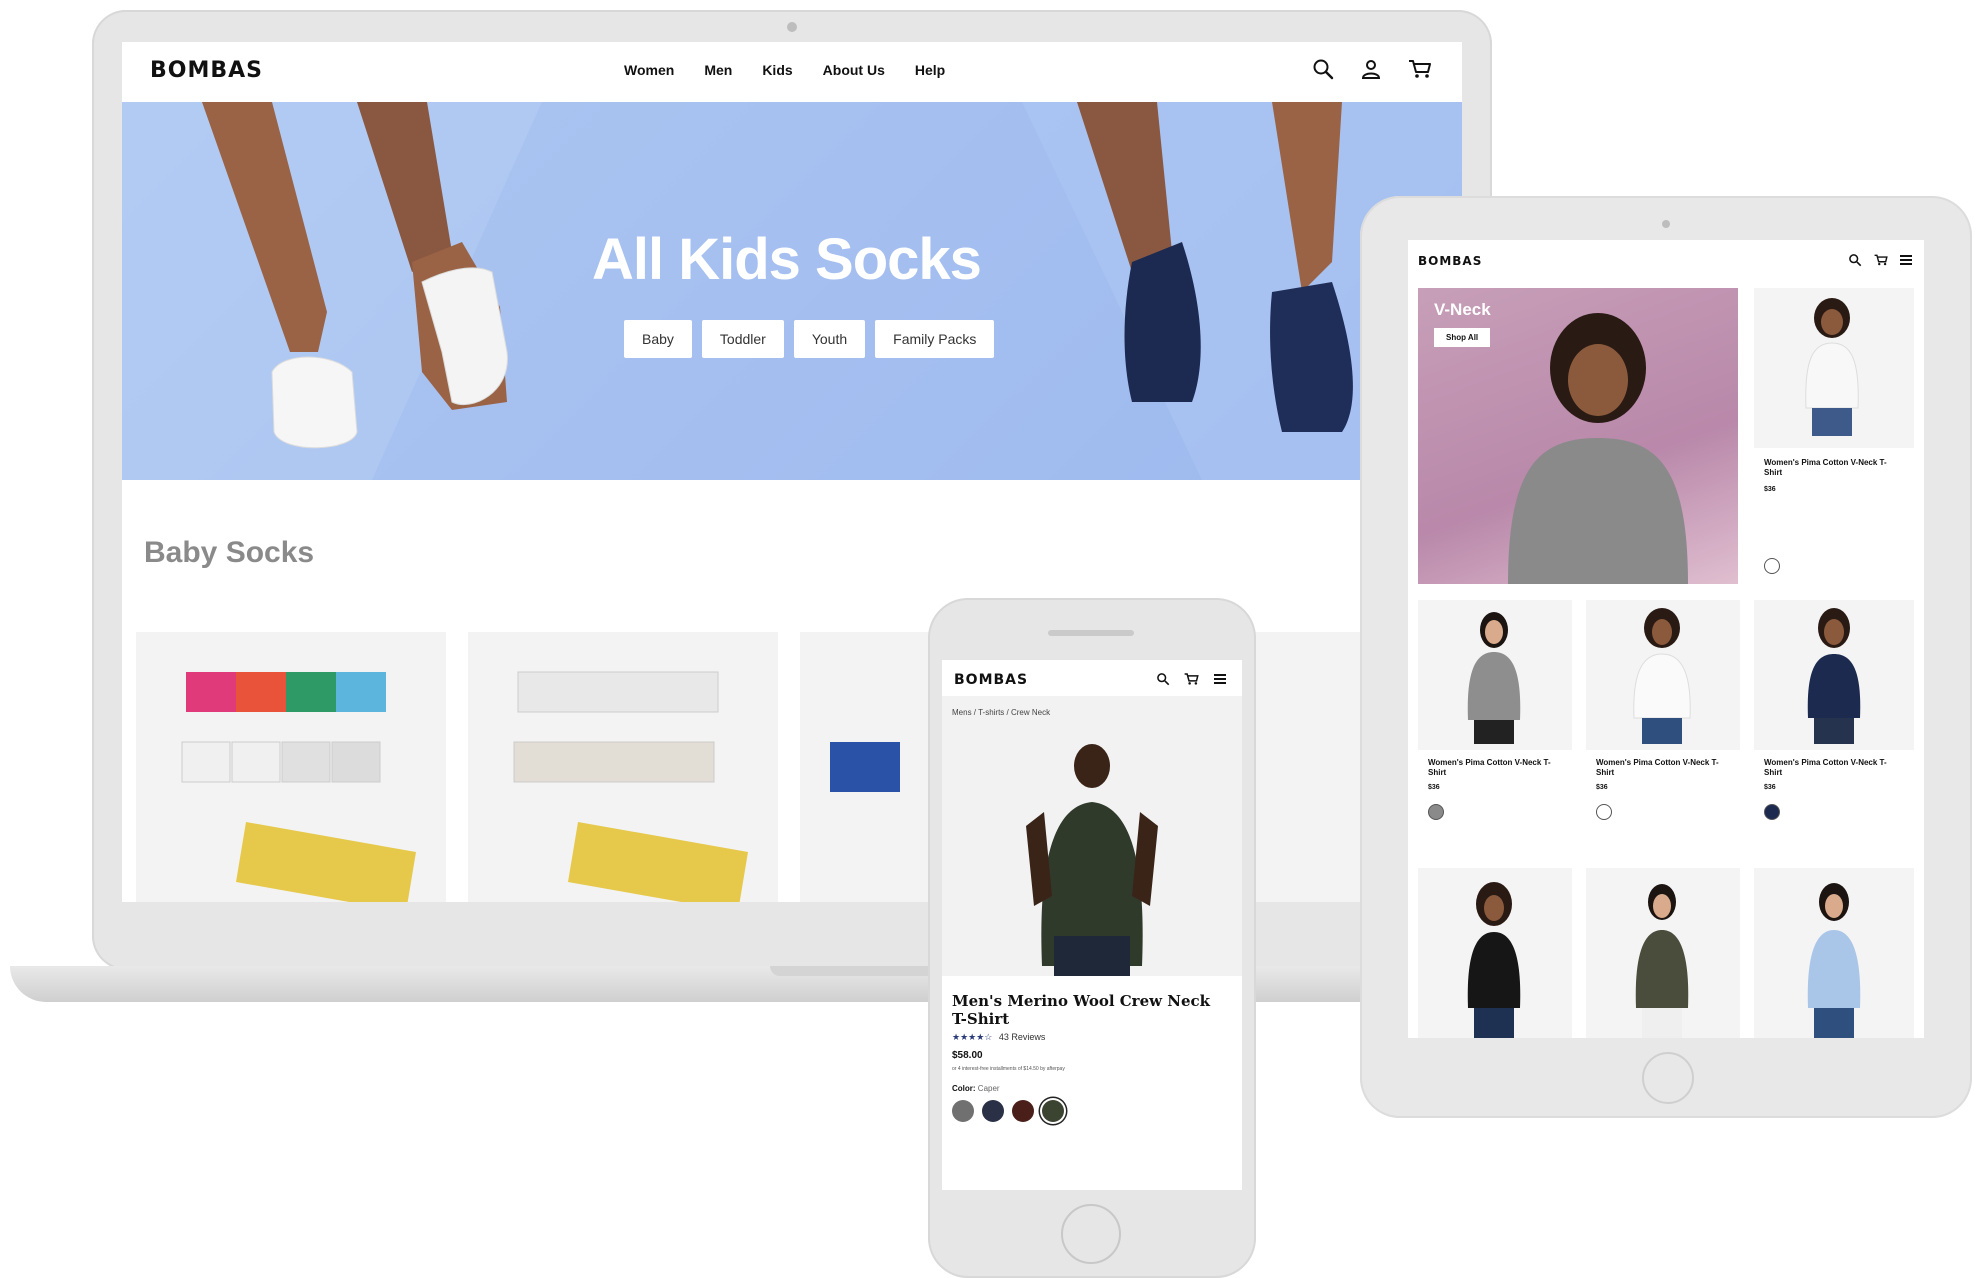 The width and height of the screenshot is (1980, 1278). I want to click on site-header: BOMBAS Women Men Kids About Us Help, so click(792, 72).